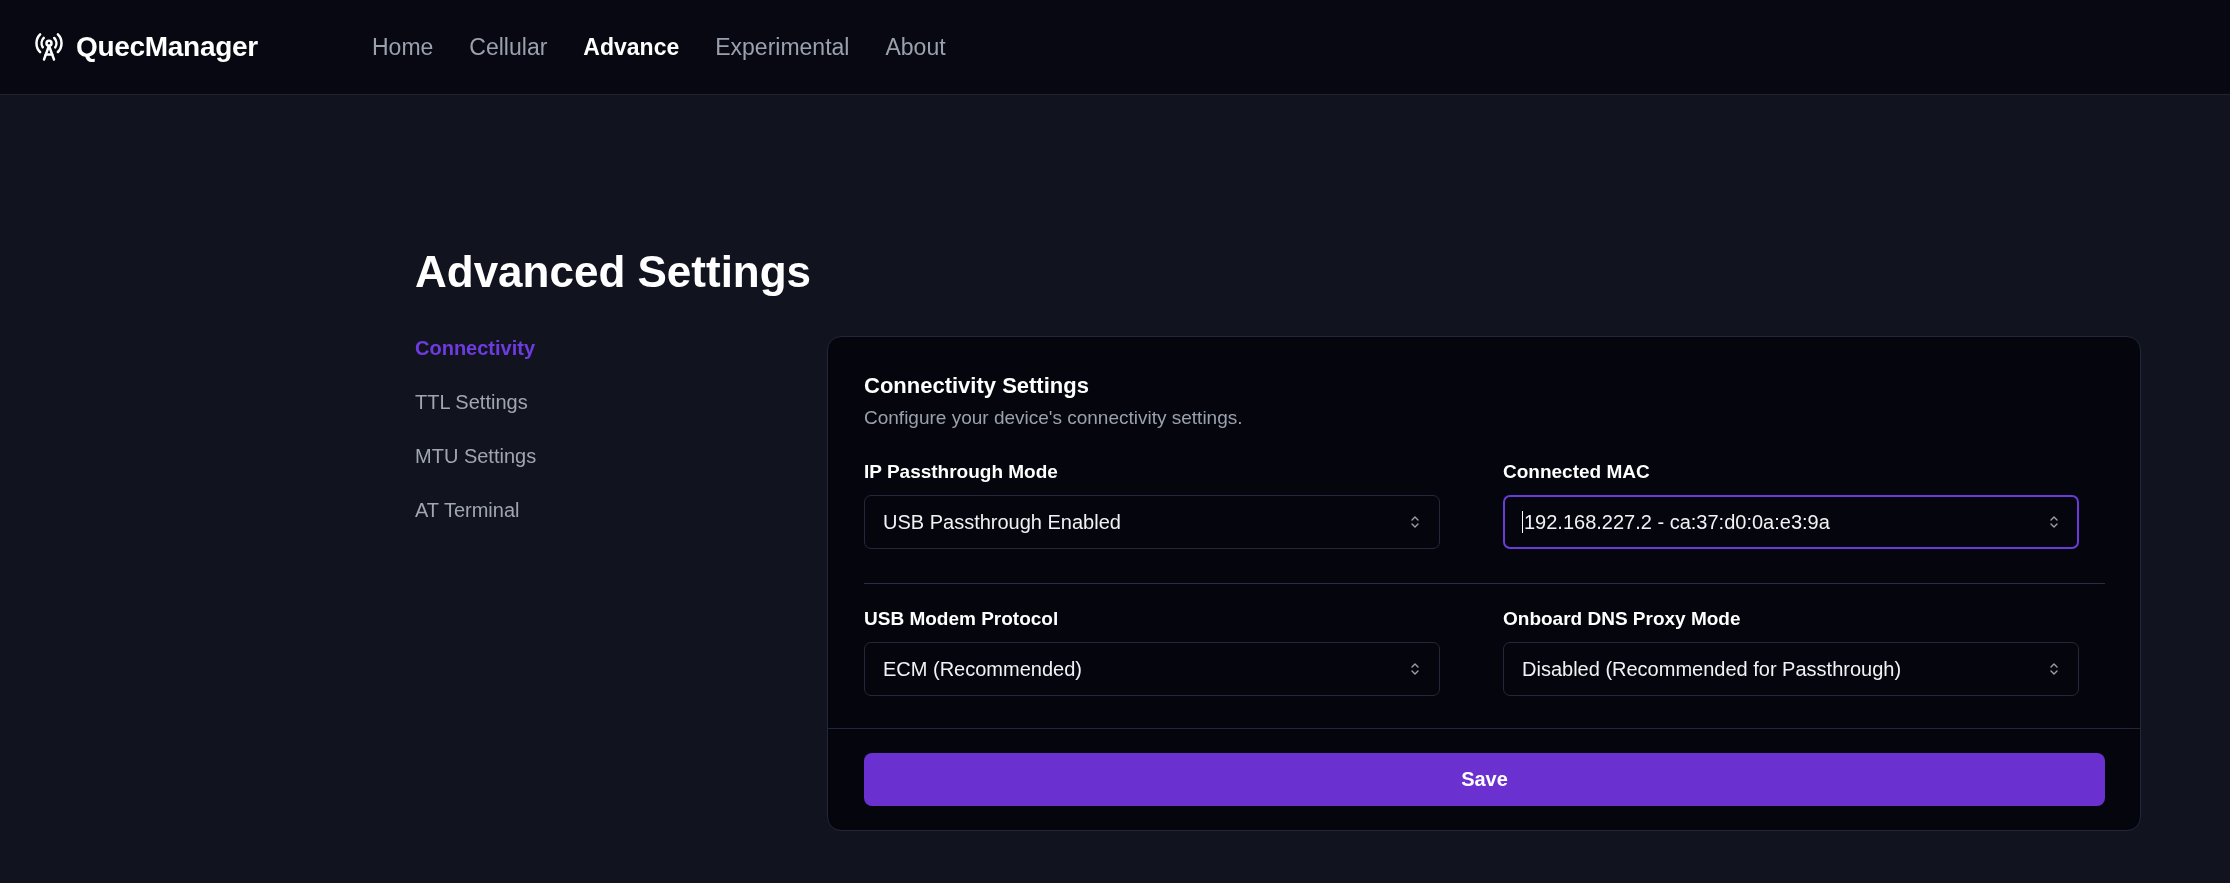  I want to click on select-field: Disabled (Recommended for Passthrough), so click(1791, 669).